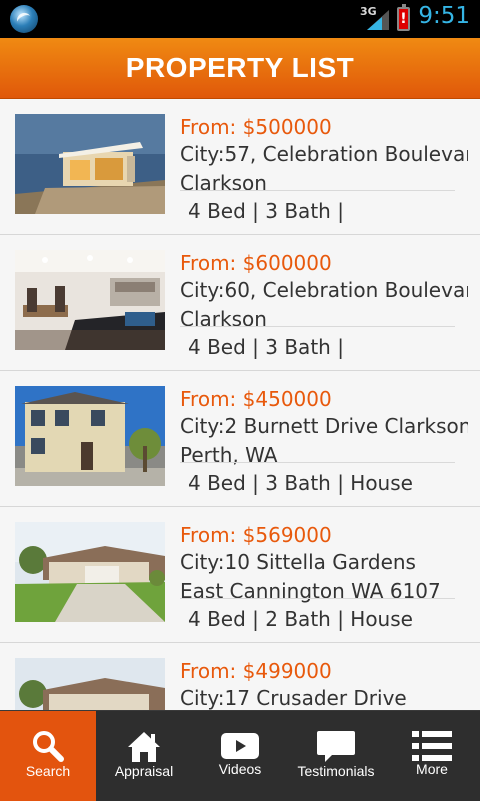 This screenshot has height=801, width=480. I want to click on search-icon, so click(48, 746).